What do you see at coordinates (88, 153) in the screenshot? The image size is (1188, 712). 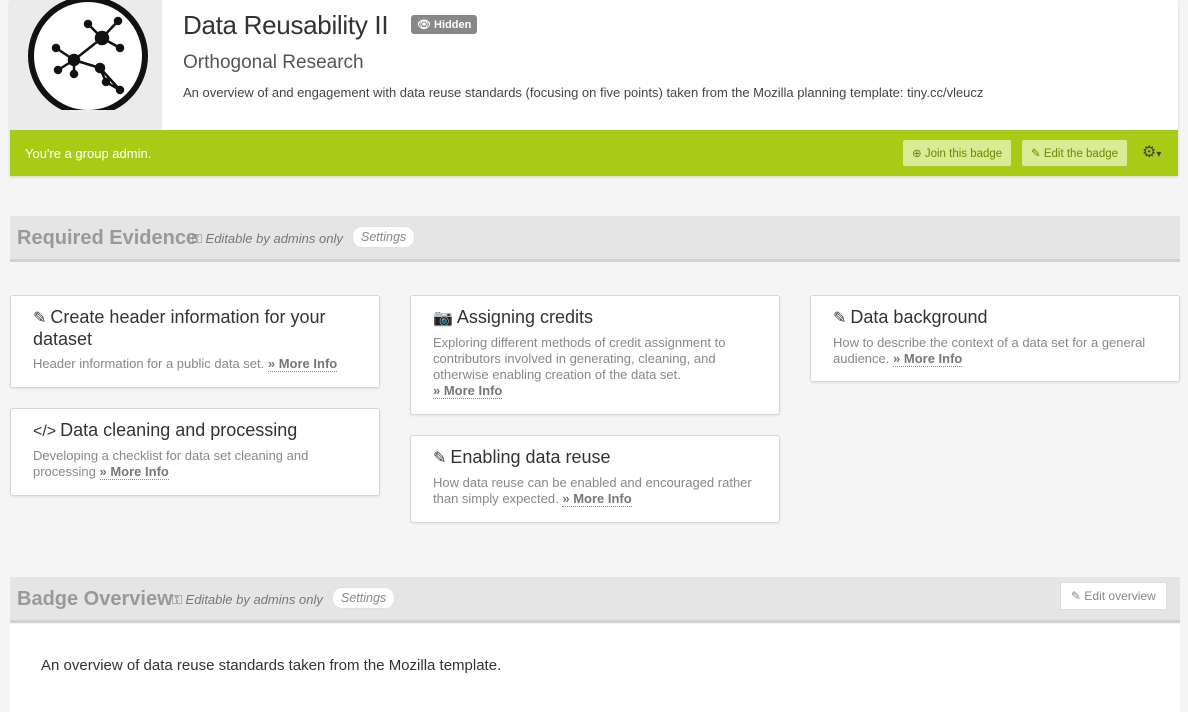 I see `admin-notice: You're a group admin.` at bounding box center [88, 153].